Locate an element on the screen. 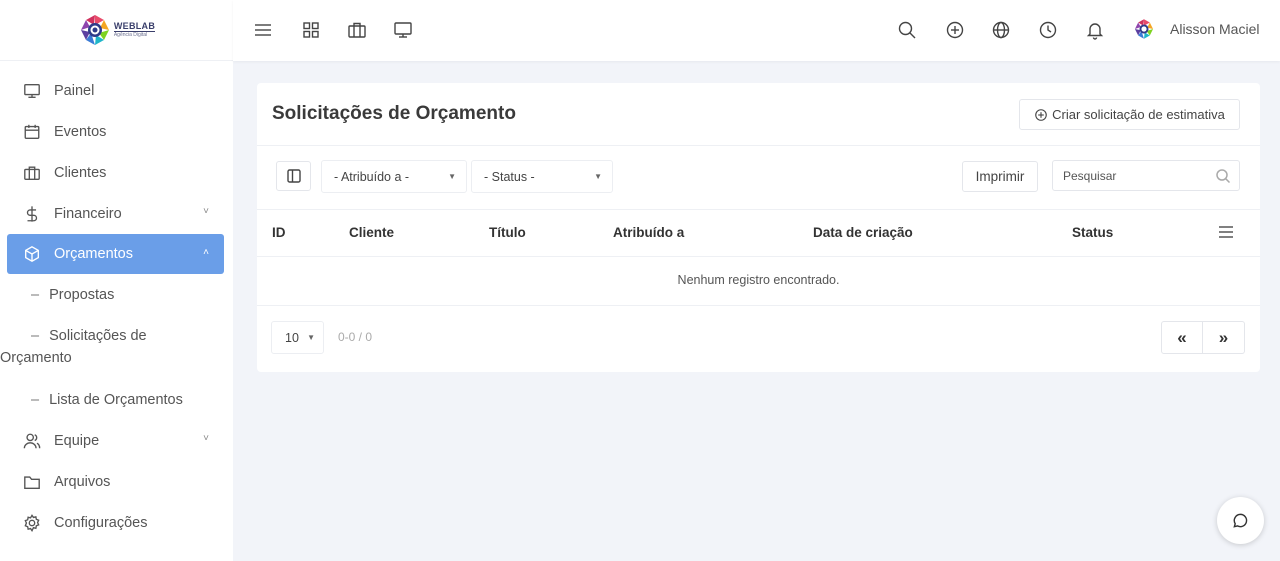  status-filter-value: - Status - is located at coordinates (509, 176).